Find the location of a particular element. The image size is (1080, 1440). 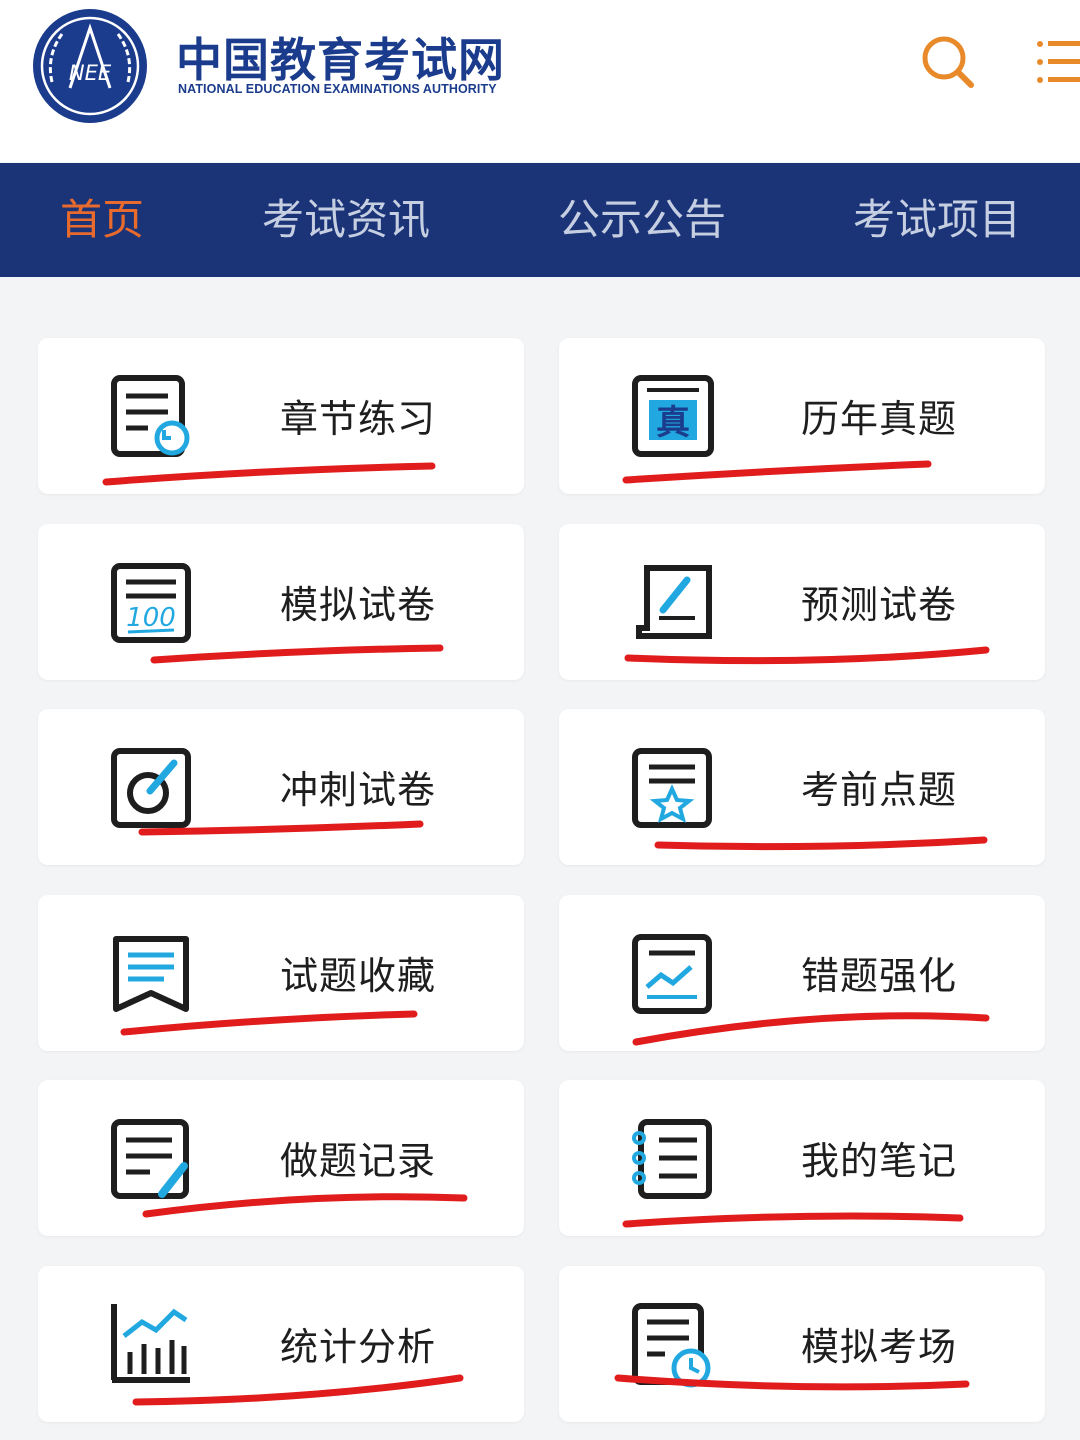

nav-announcements: 公示公告 is located at coordinates (642, 220).